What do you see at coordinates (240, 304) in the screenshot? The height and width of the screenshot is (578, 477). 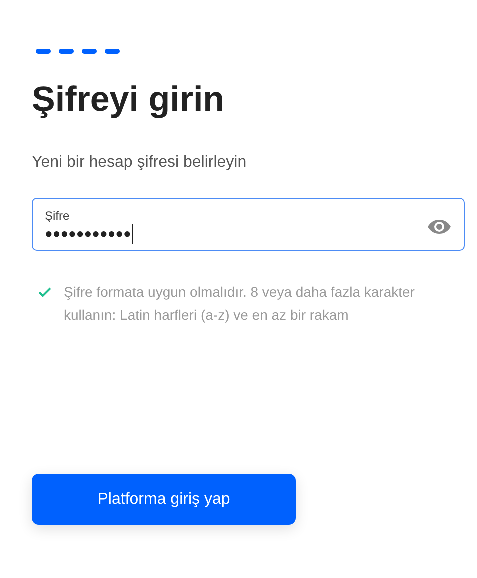 I see `hint-text: Şifre formata uygun olmalıdır. 8 veya daha fazla karakter kullanın: Latin harfleri (a-z) ve en az bir rakam` at bounding box center [240, 304].